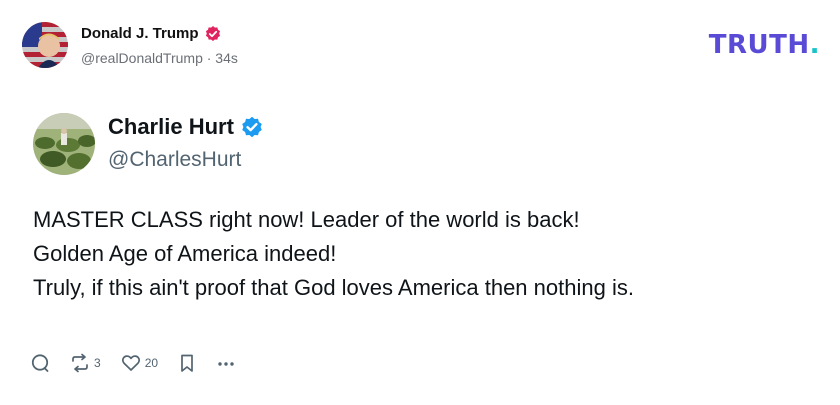 This screenshot has width=840, height=405. I want to click on author-avatar, so click(45, 45).